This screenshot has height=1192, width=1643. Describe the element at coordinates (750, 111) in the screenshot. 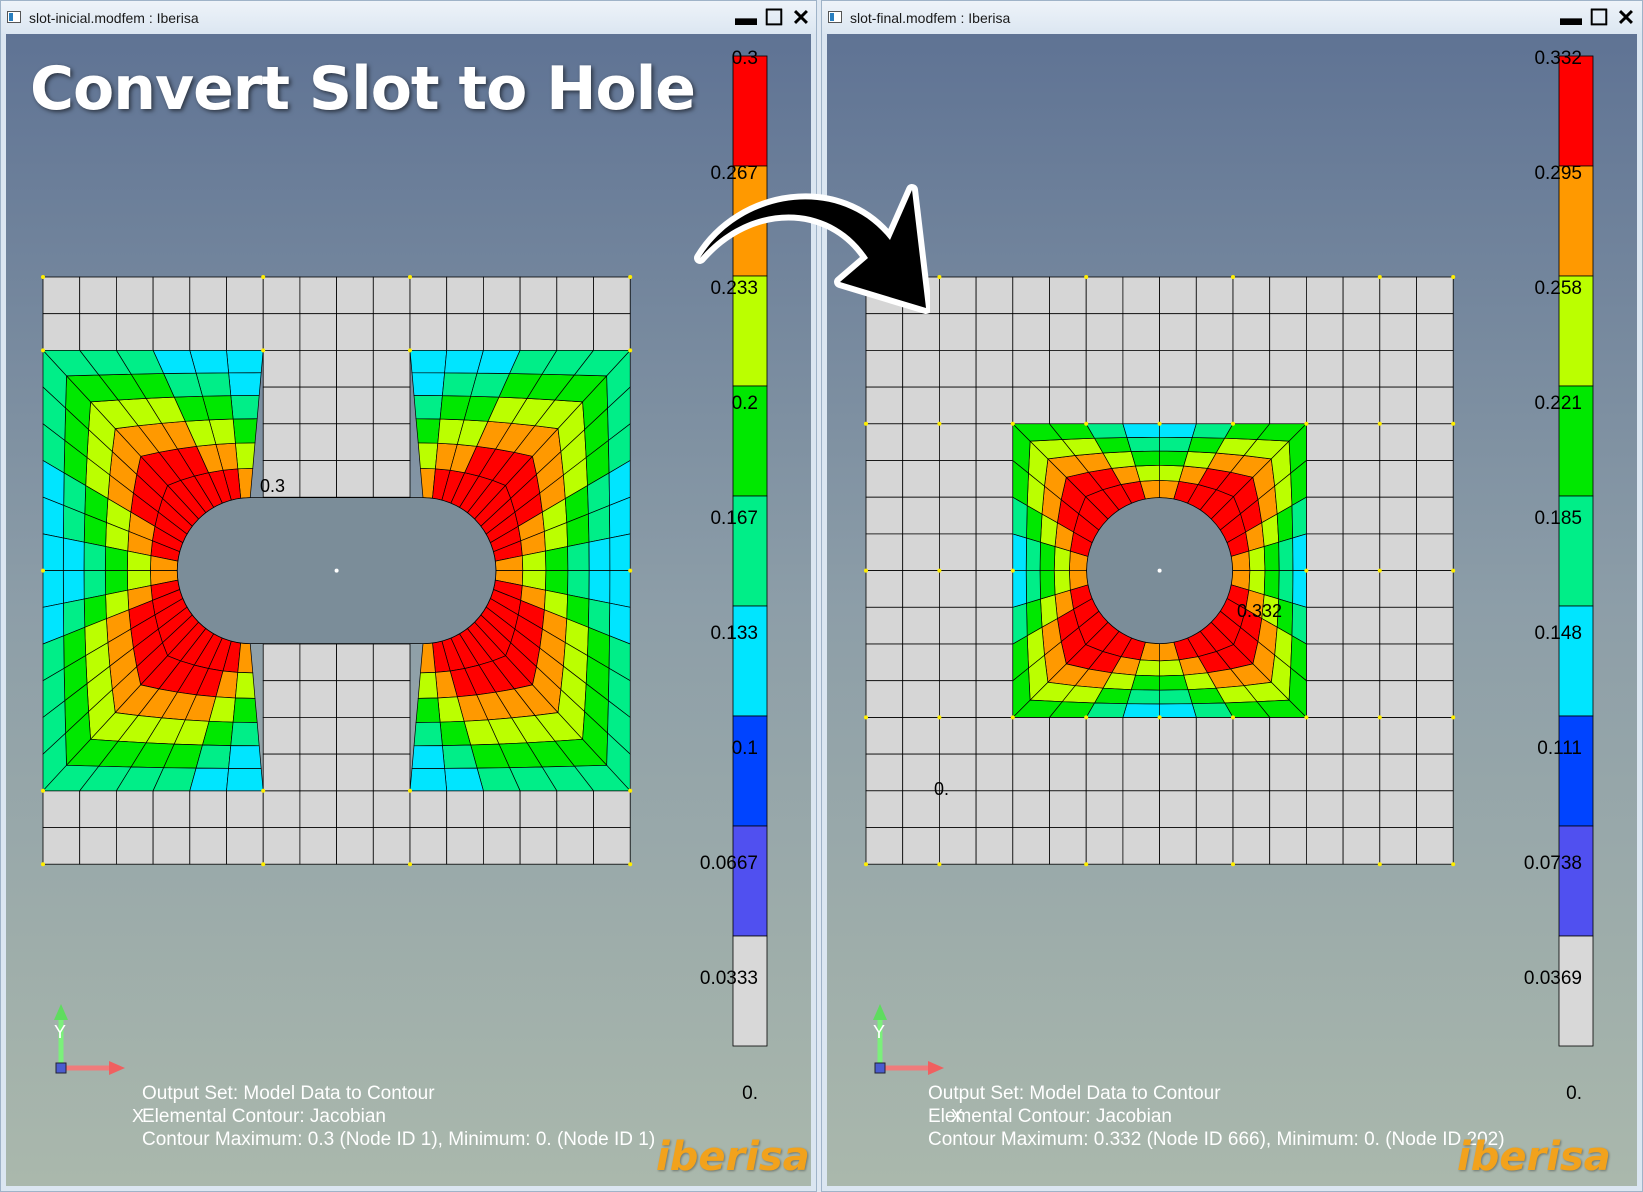

I see `legend-swatch` at that location.